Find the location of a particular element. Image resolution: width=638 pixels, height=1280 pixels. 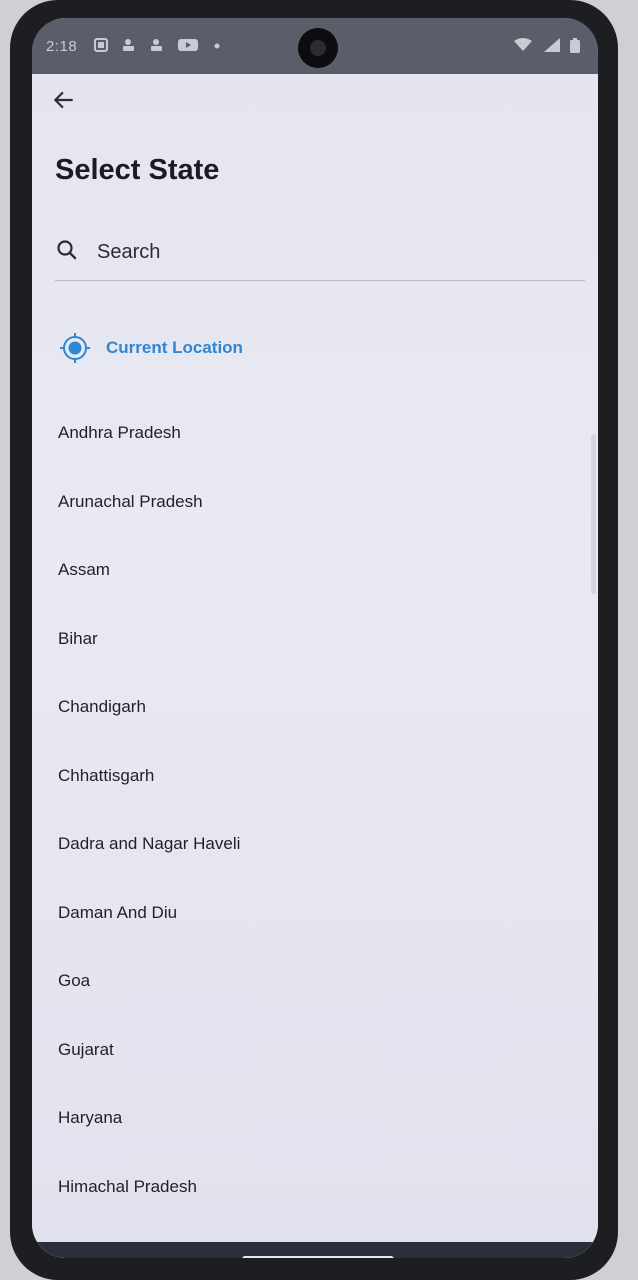

state-item-dadra-and-nagar-haveli: Dadra and Nagar Haveli is located at coordinates (315, 844).